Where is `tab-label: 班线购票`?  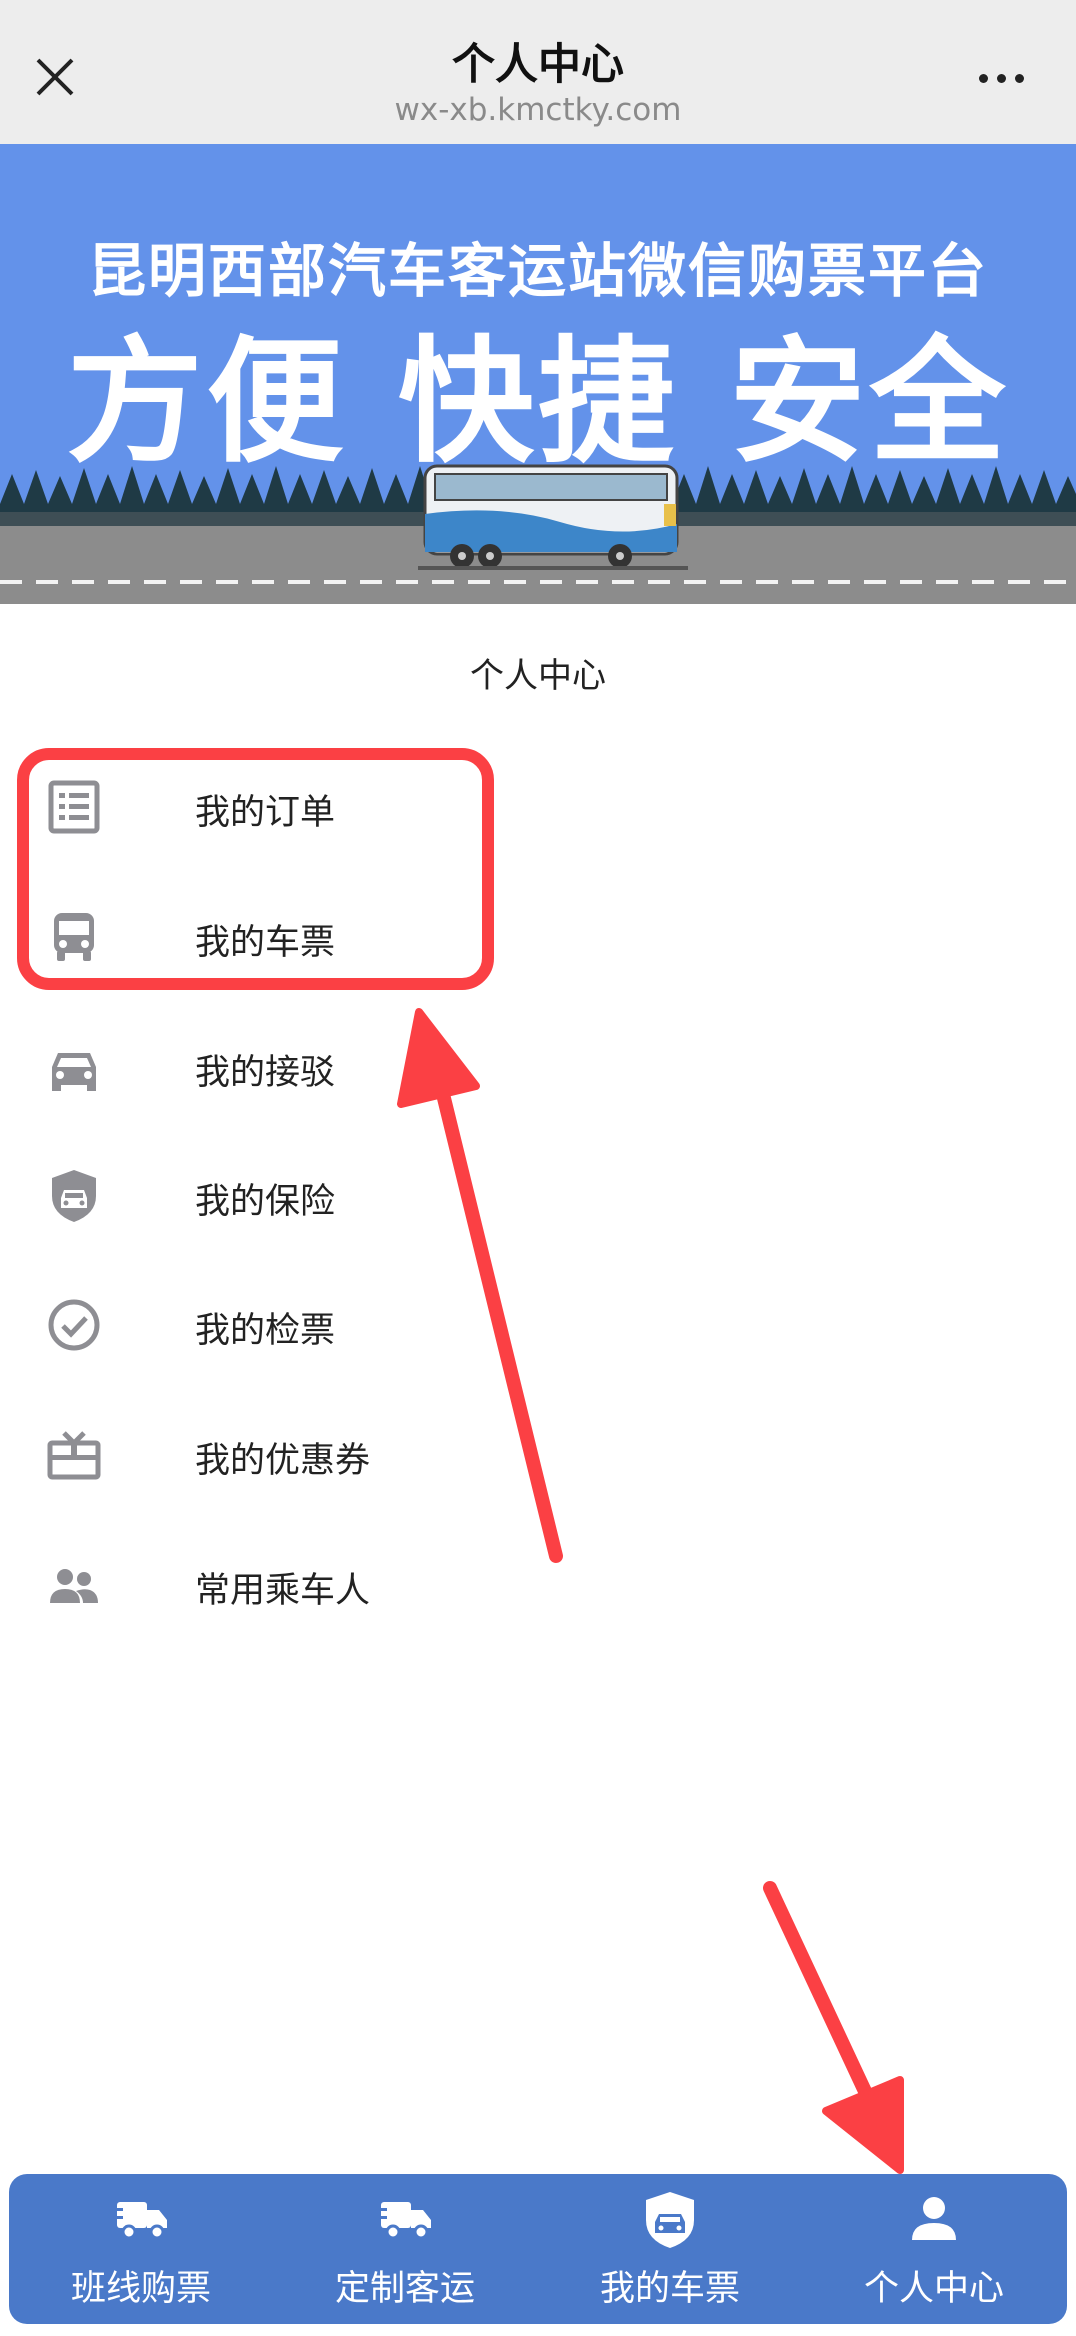
tab-label: 班线购票 is located at coordinates (140, 2289).